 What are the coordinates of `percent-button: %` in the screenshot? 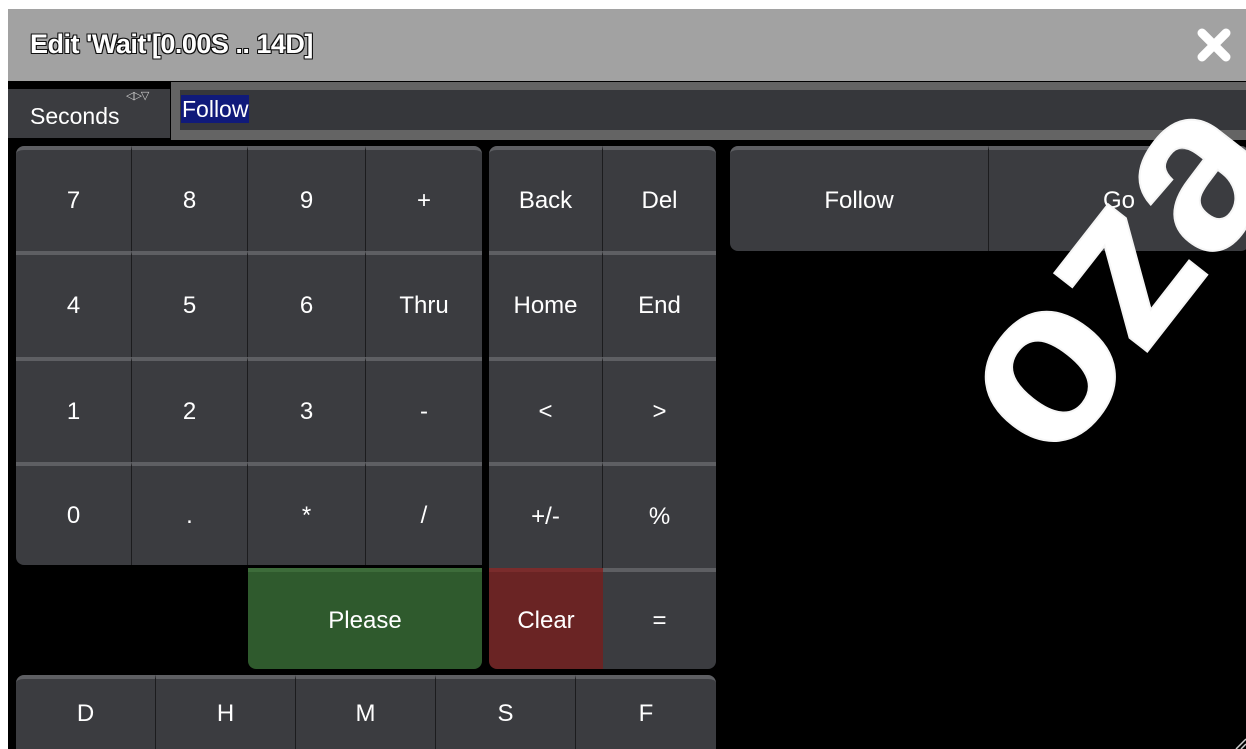 It's located at (659, 515).